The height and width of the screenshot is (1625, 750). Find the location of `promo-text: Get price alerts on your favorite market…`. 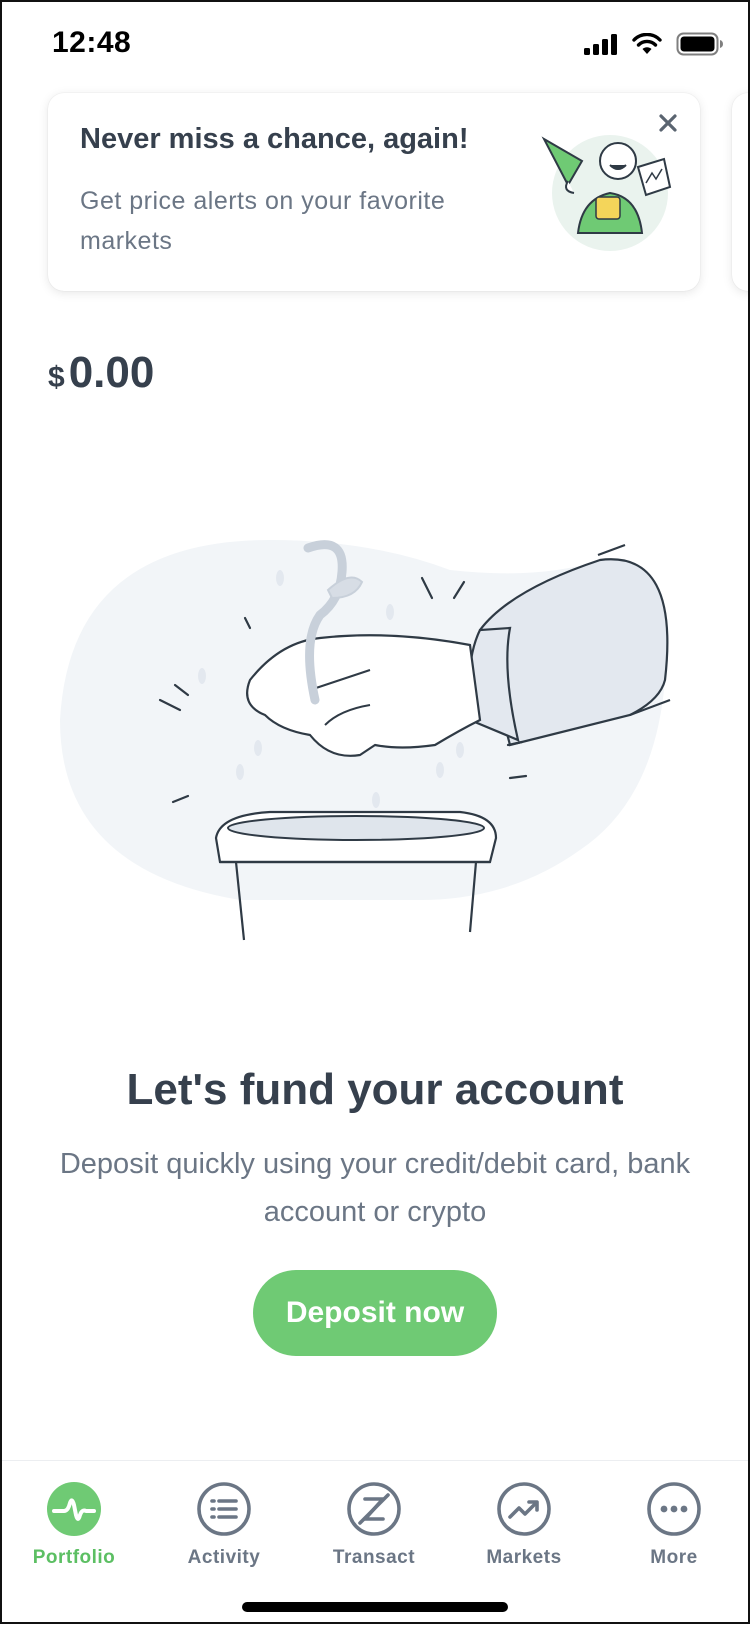

promo-text: Get price alerts on your favorite market… is located at coordinates (263, 221).